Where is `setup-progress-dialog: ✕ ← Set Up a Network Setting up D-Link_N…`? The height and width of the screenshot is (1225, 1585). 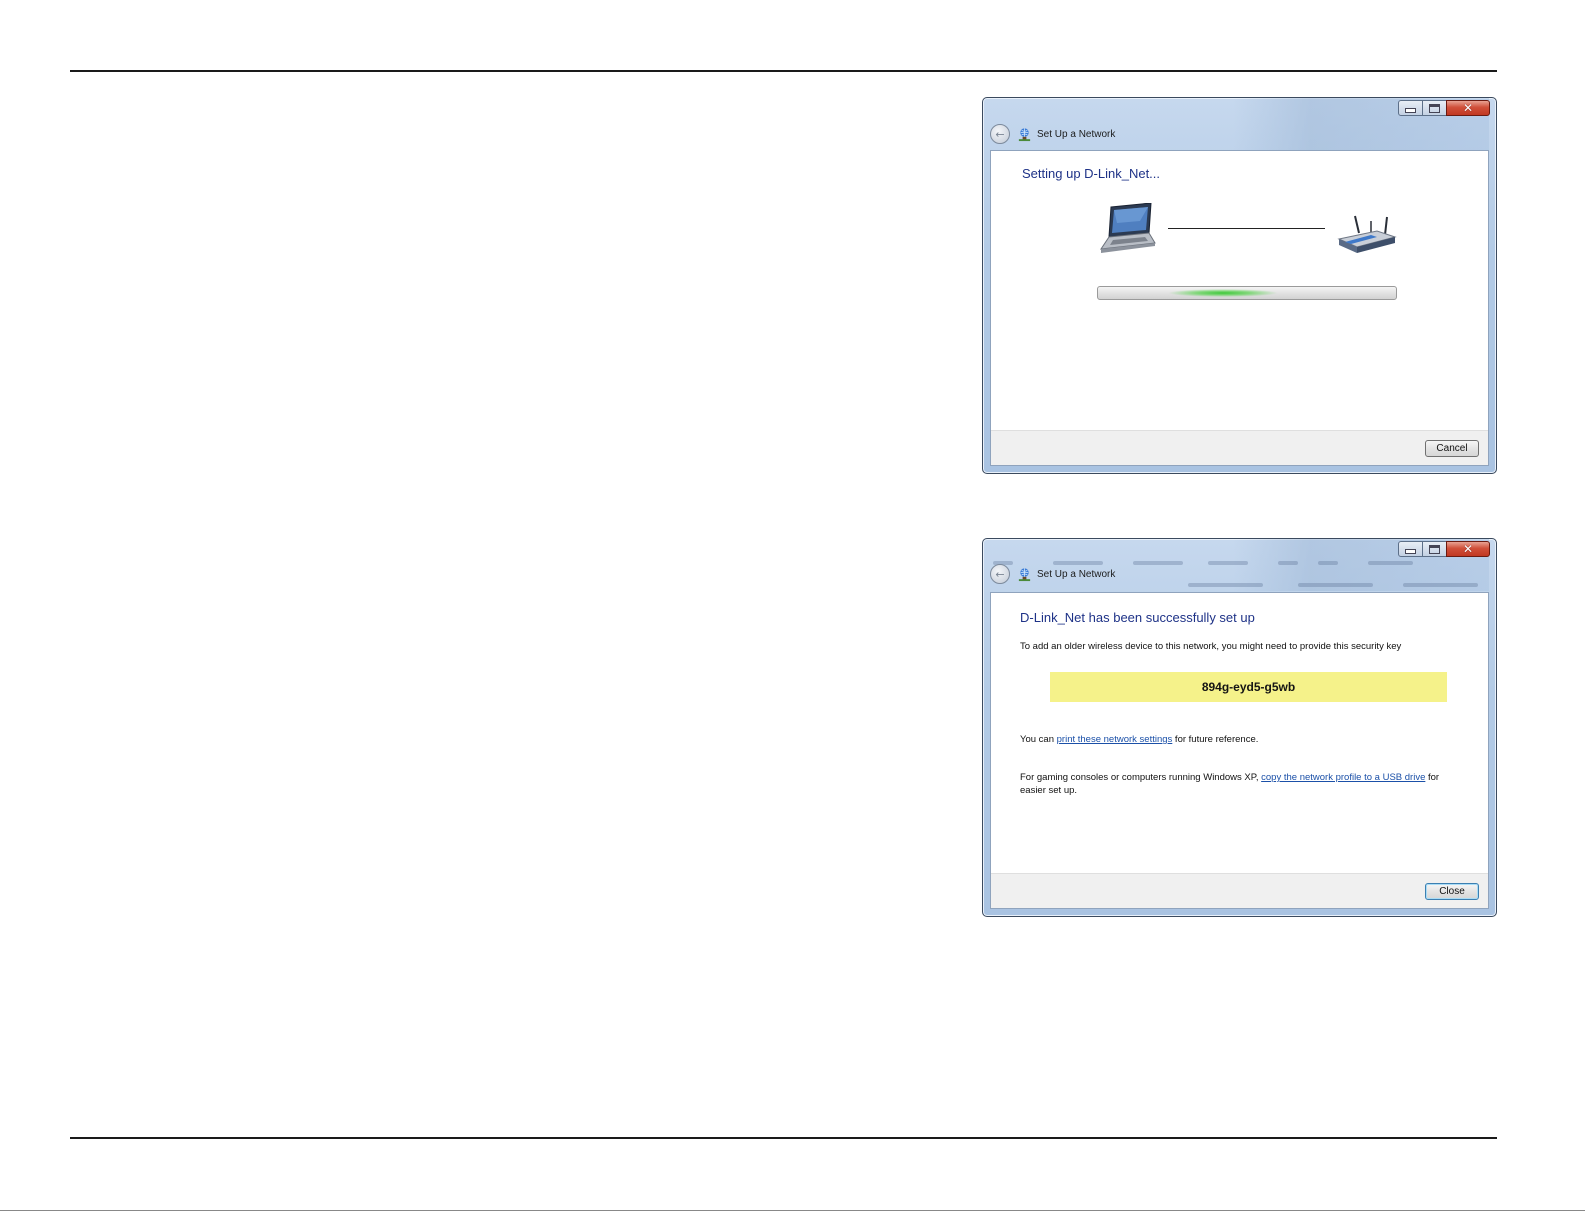 setup-progress-dialog: ✕ ← Set Up a Network Setting up D-Link_N… is located at coordinates (1239, 285).